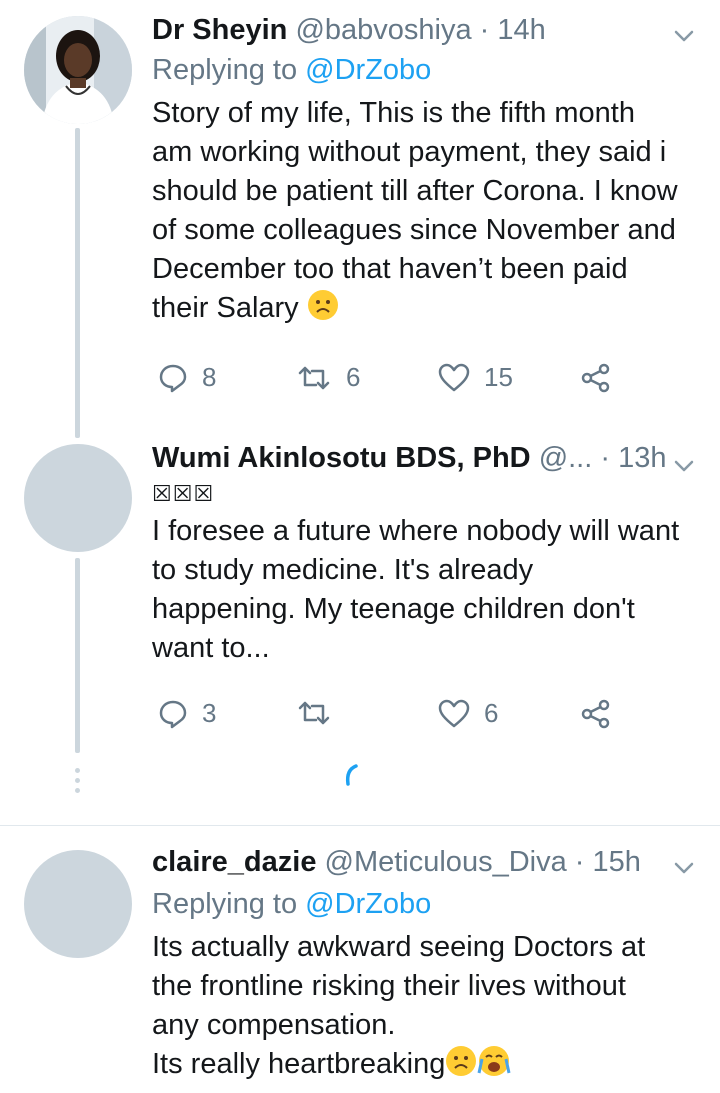  Describe the element at coordinates (353, 377) in the screenshot. I see `retweet-count: 6` at that location.